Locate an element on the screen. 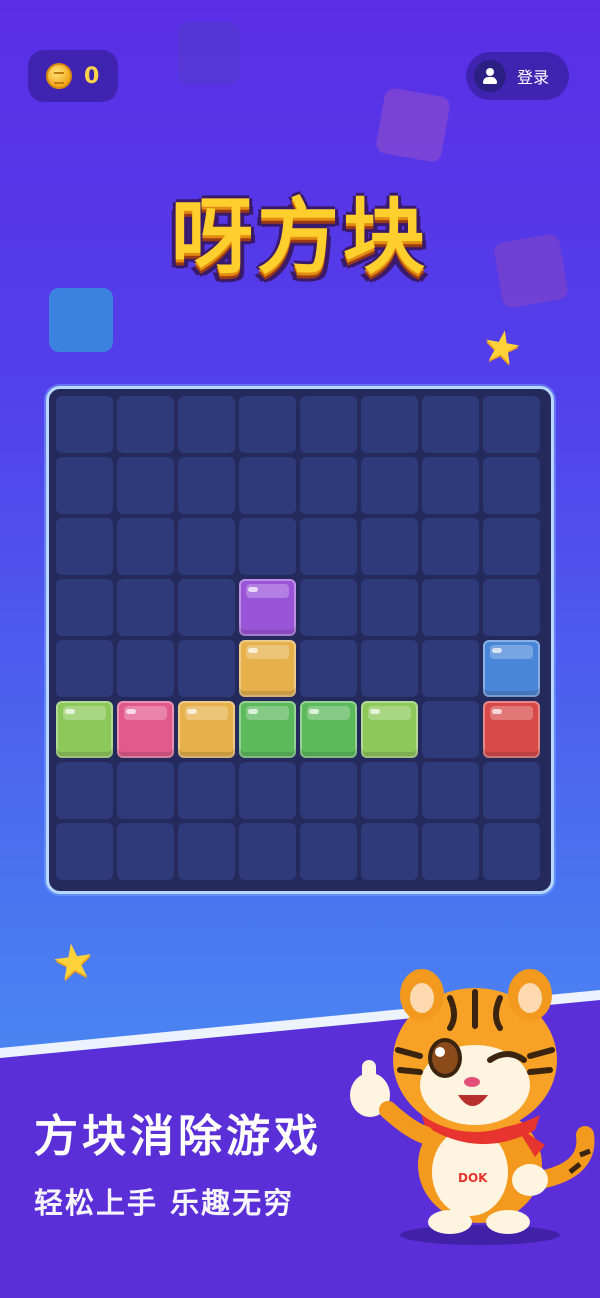  coin-icon is located at coordinates (59, 76).